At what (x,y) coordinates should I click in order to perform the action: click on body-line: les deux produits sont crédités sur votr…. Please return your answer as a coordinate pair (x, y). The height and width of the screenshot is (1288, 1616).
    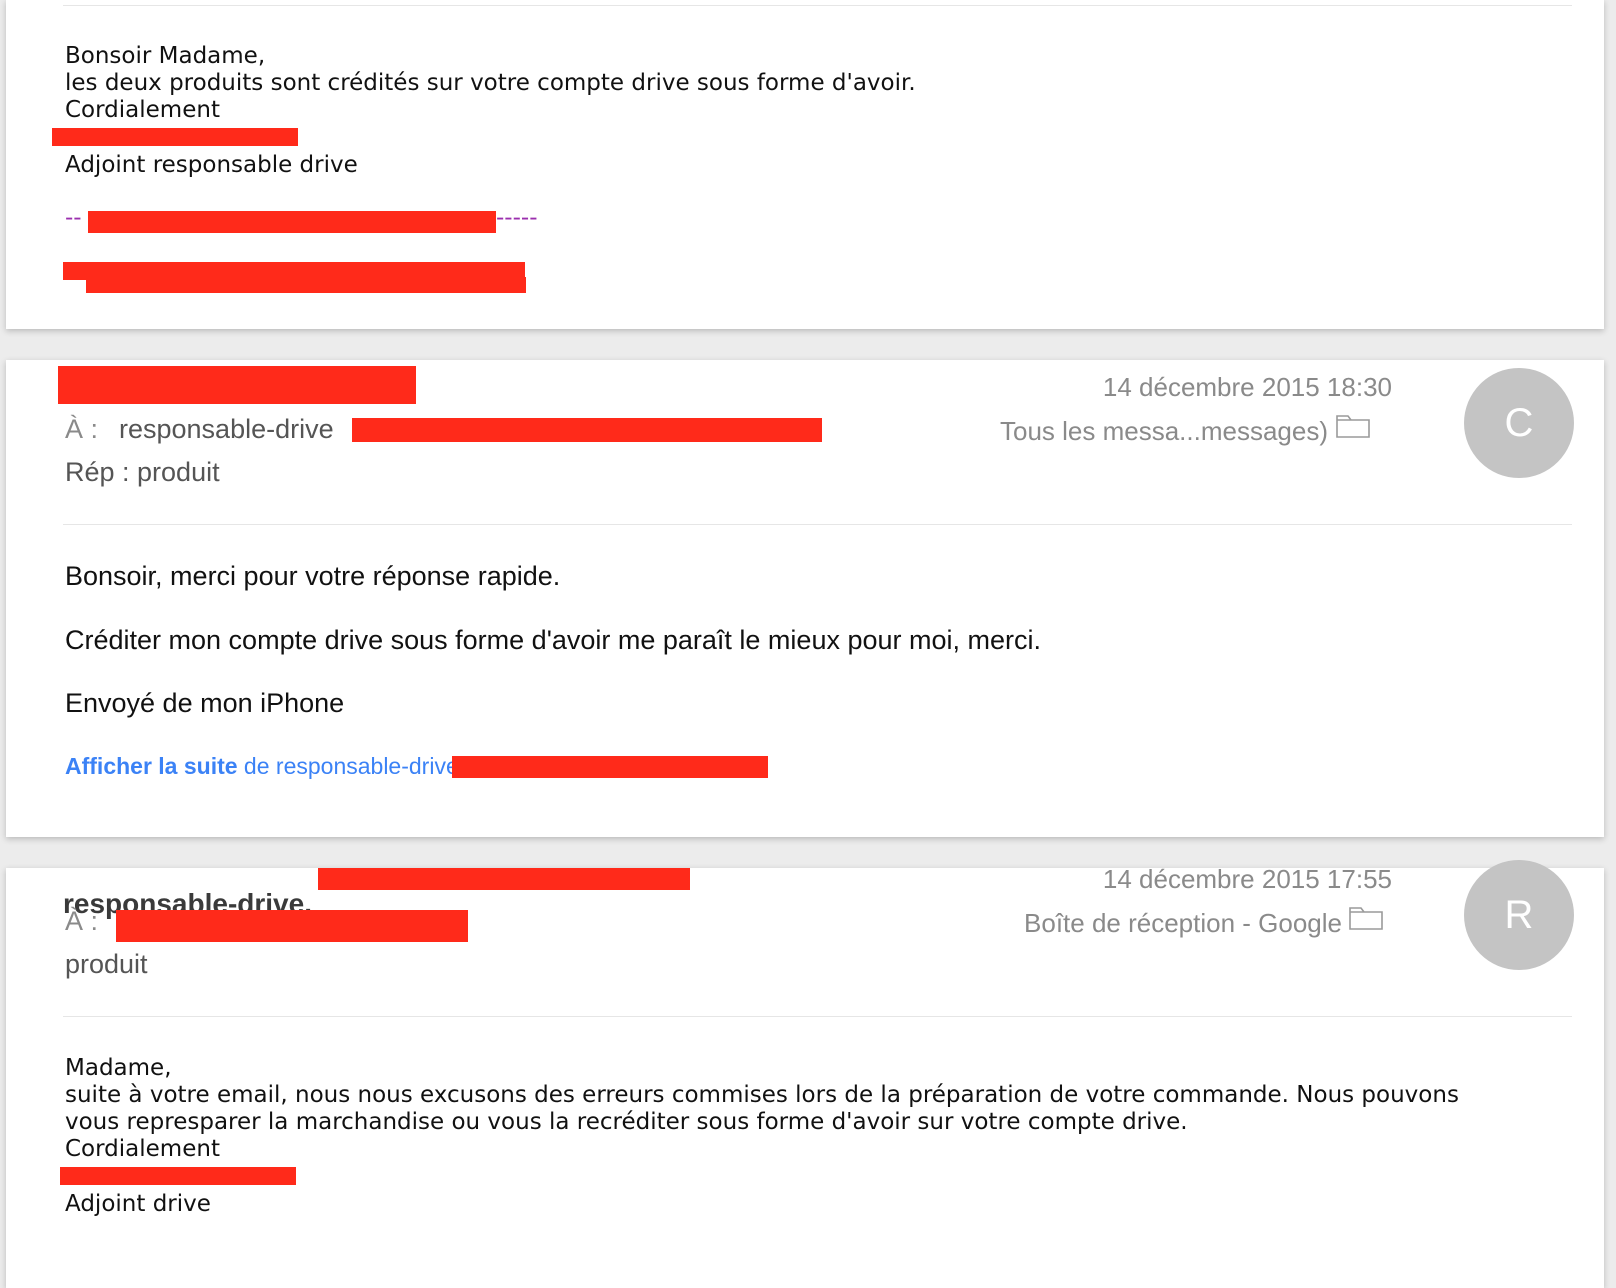
    Looking at the image, I should click on (490, 83).